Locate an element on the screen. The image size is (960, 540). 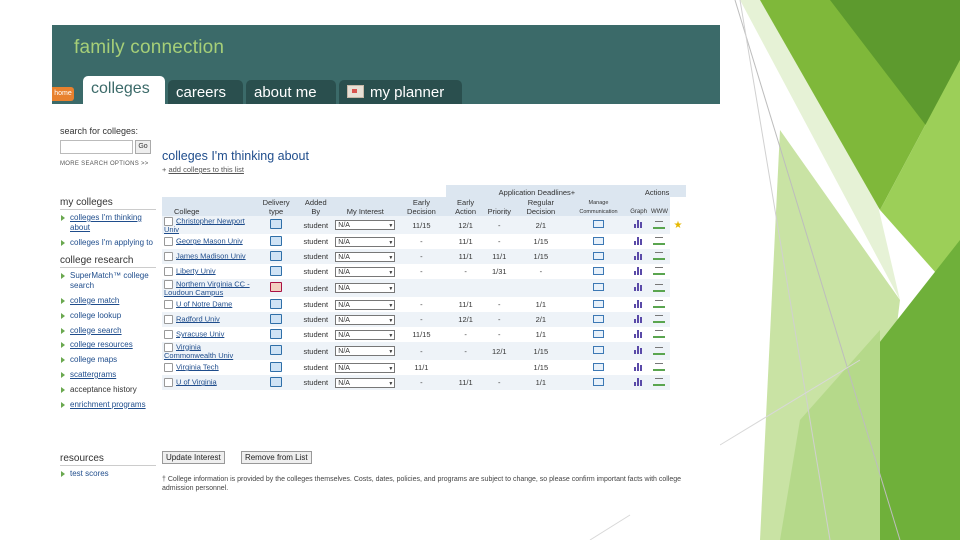
college-link: Syracuse Univ is located at coordinates (200, 333).